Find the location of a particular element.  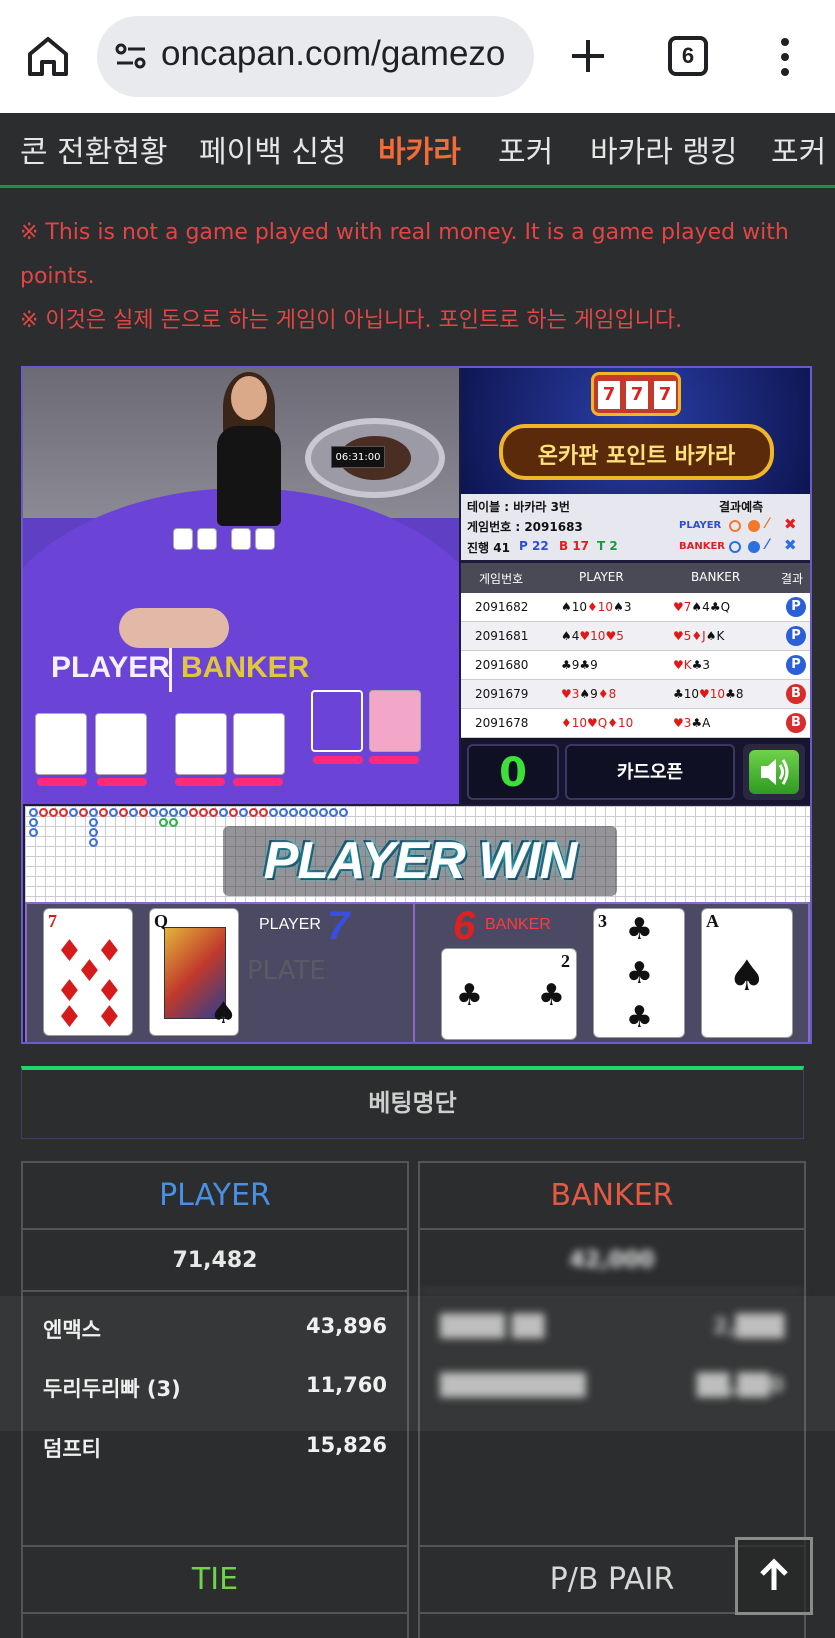

history-round: 2091680 is located at coordinates (502, 665).